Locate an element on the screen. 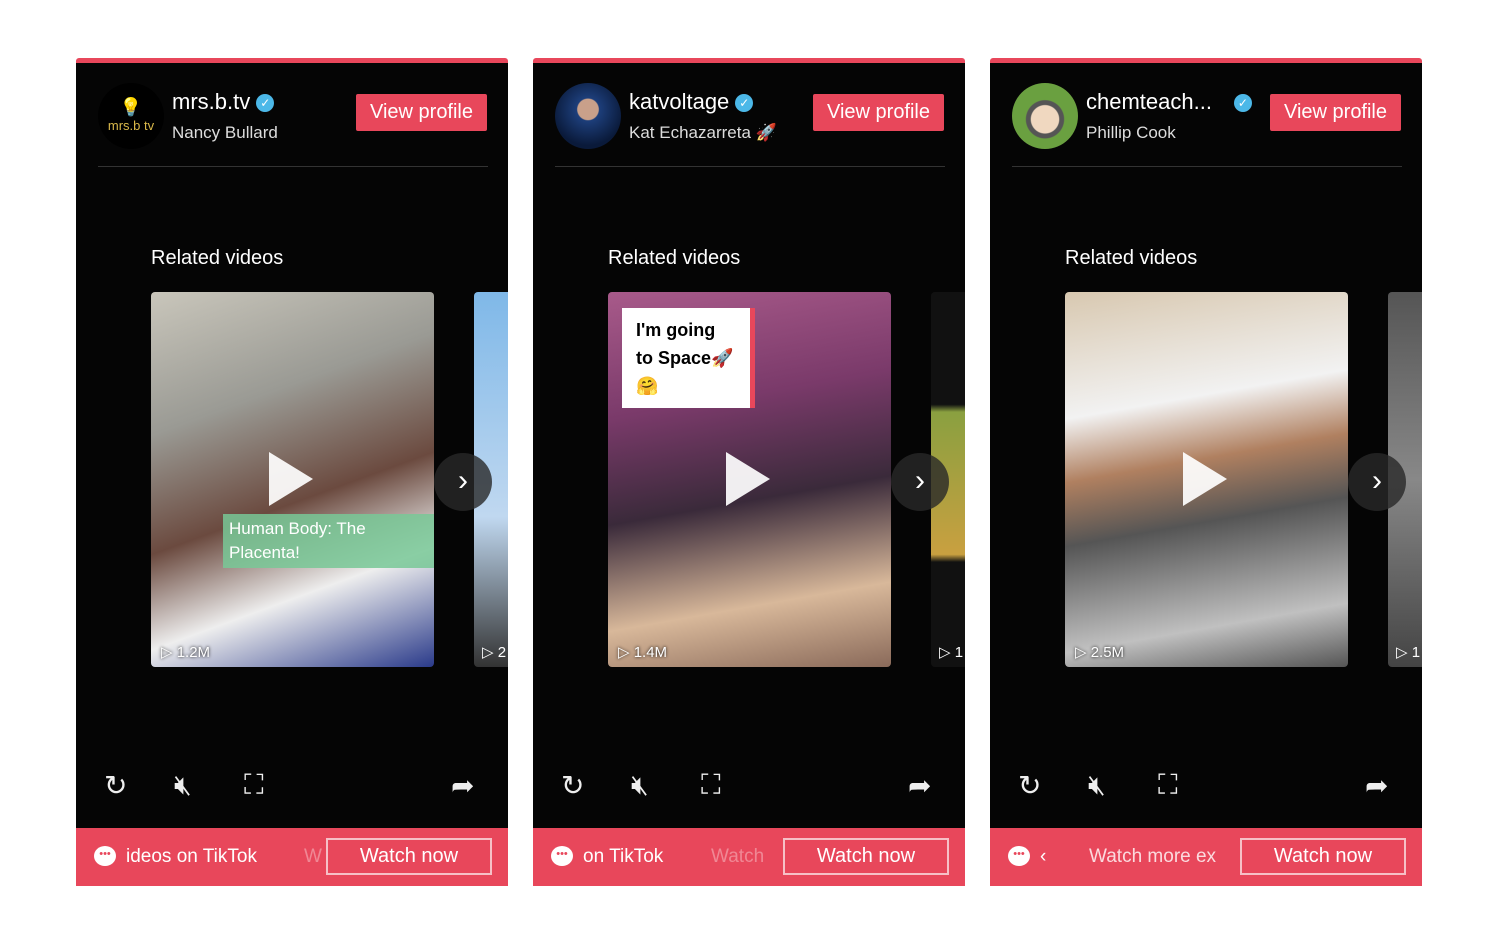 This screenshot has height=946, width=1500. username: katvoltage ✓ is located at coordinates (691, 102).